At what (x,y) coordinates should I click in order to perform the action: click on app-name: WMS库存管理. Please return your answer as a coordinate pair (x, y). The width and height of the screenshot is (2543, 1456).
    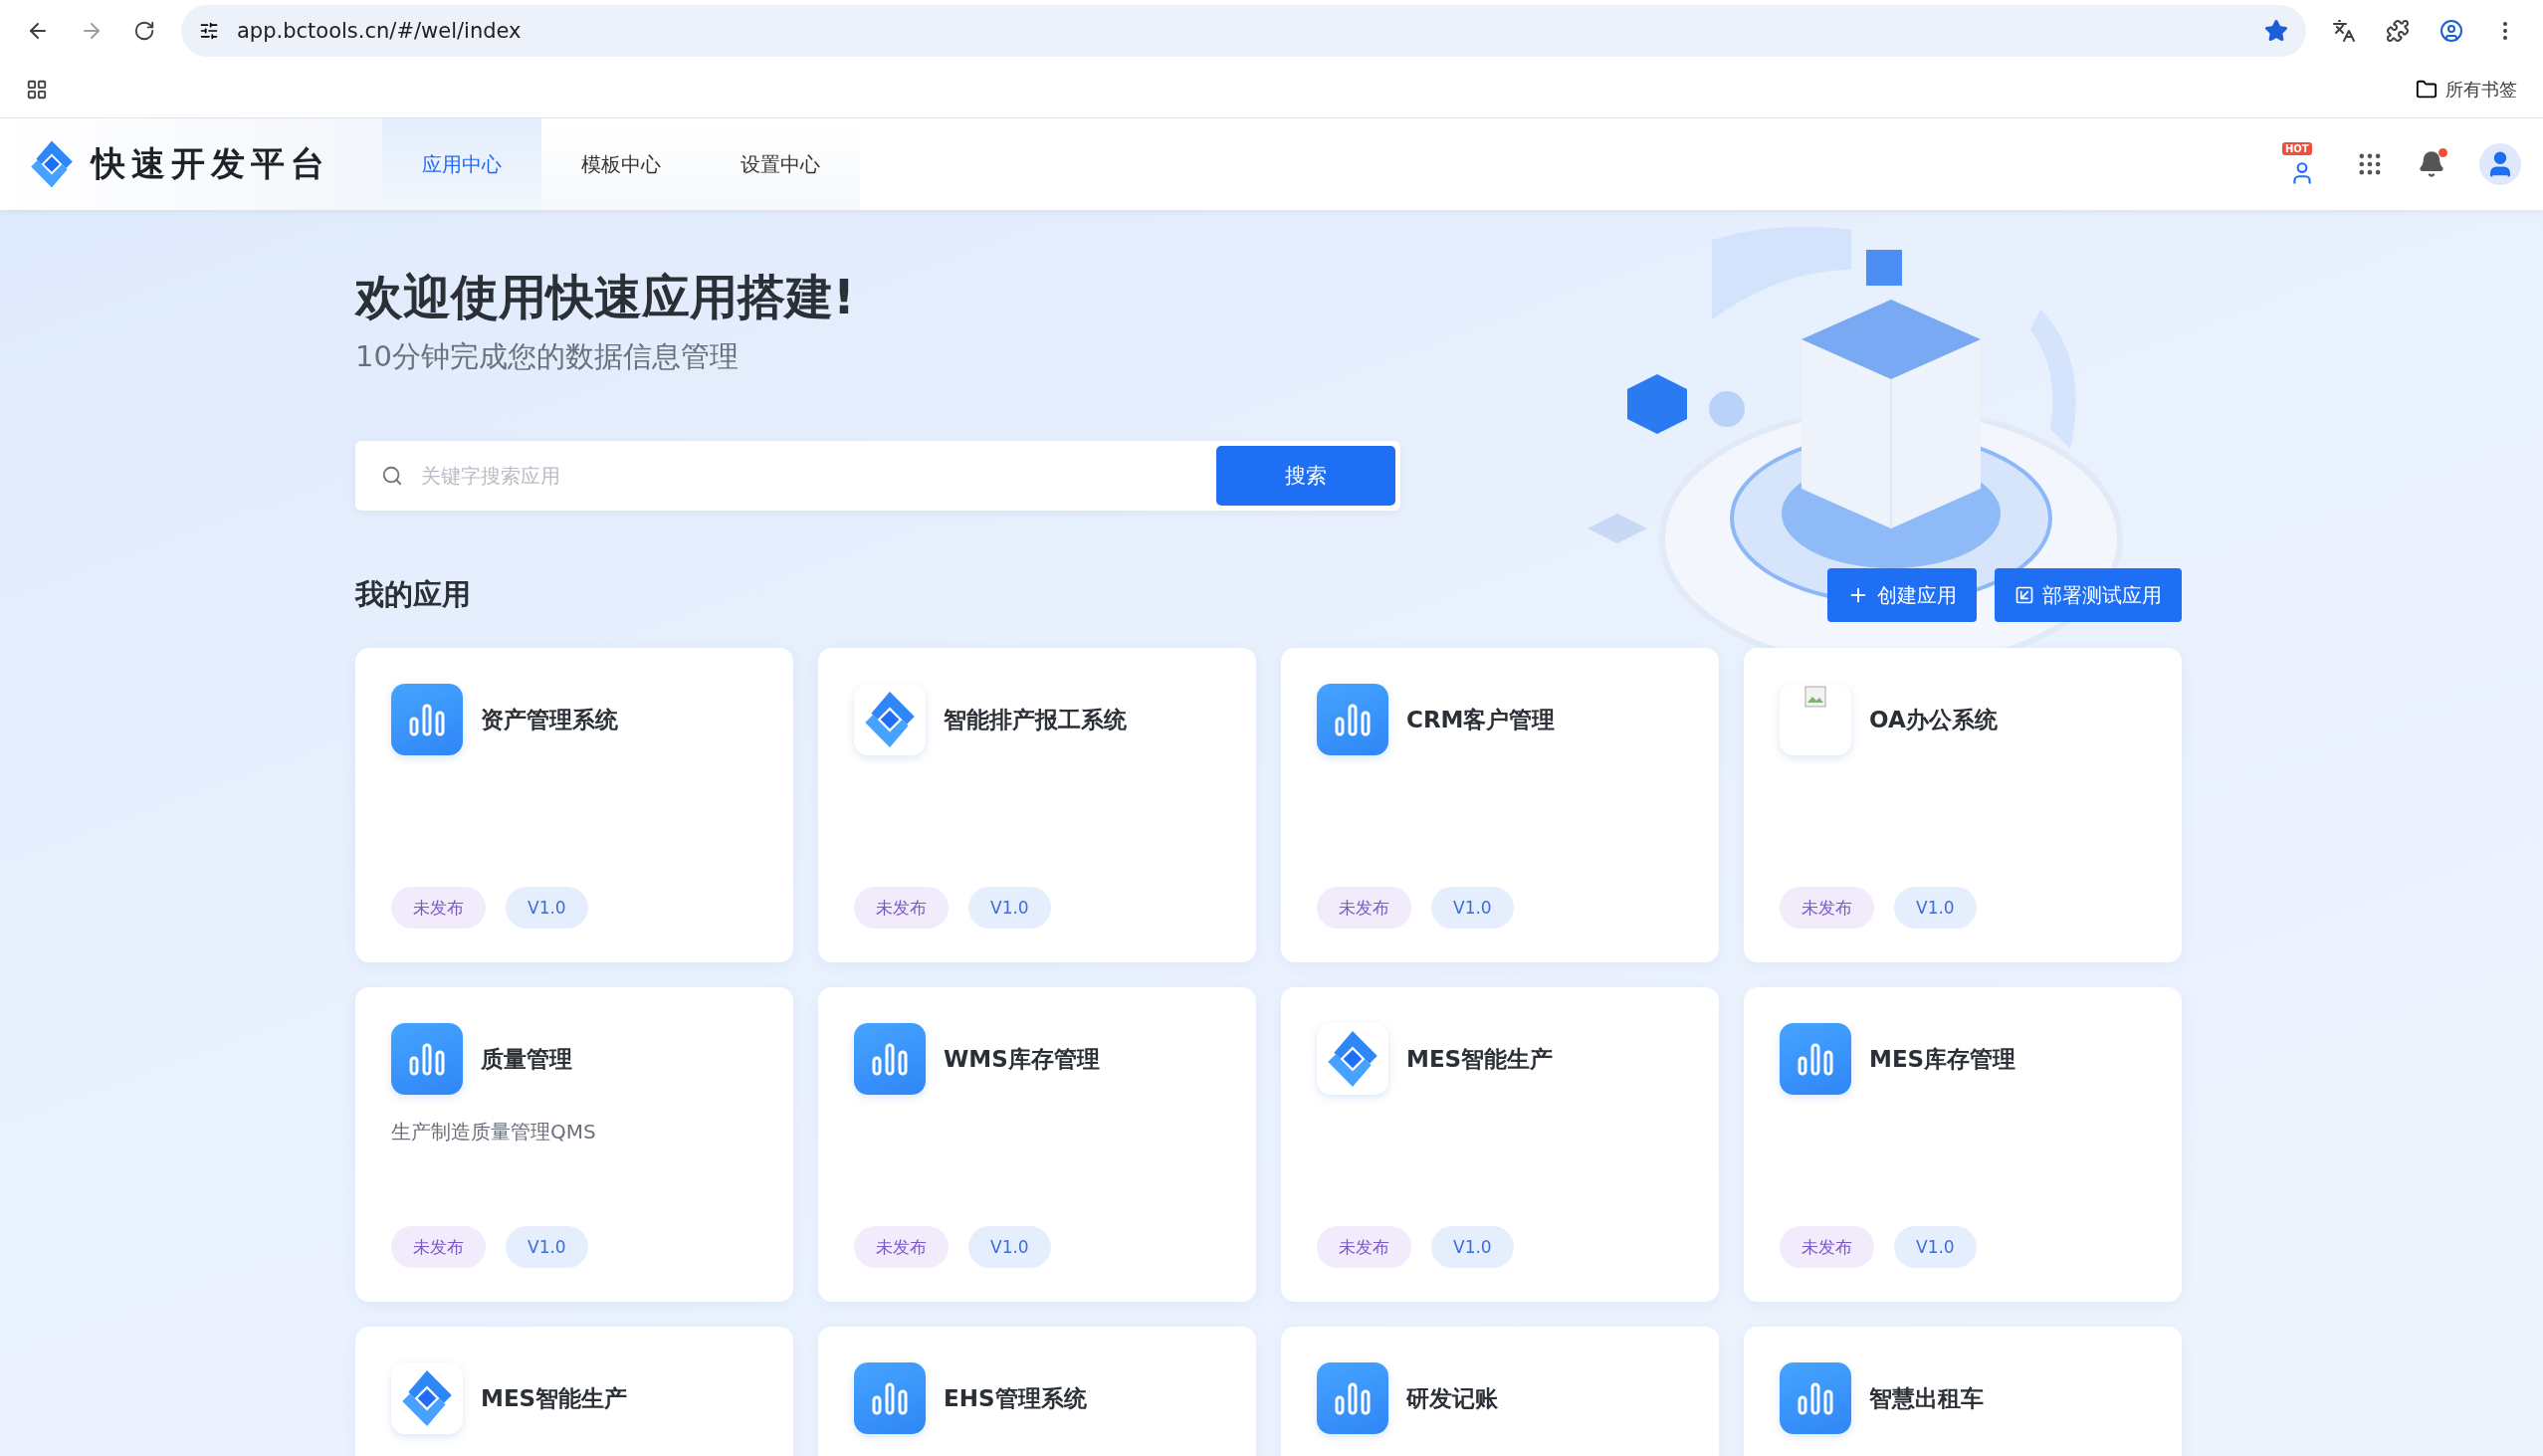
    Looking at the image, I should click on (1022, 1059).